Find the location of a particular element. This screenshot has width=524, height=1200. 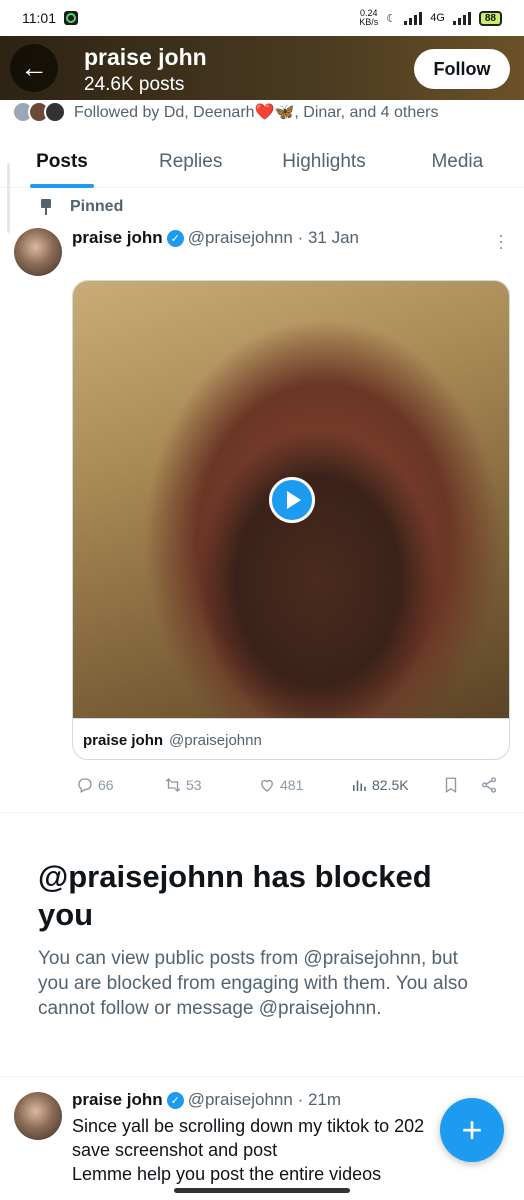

moon-icon: ☾ is located at coordinates (391, 18).